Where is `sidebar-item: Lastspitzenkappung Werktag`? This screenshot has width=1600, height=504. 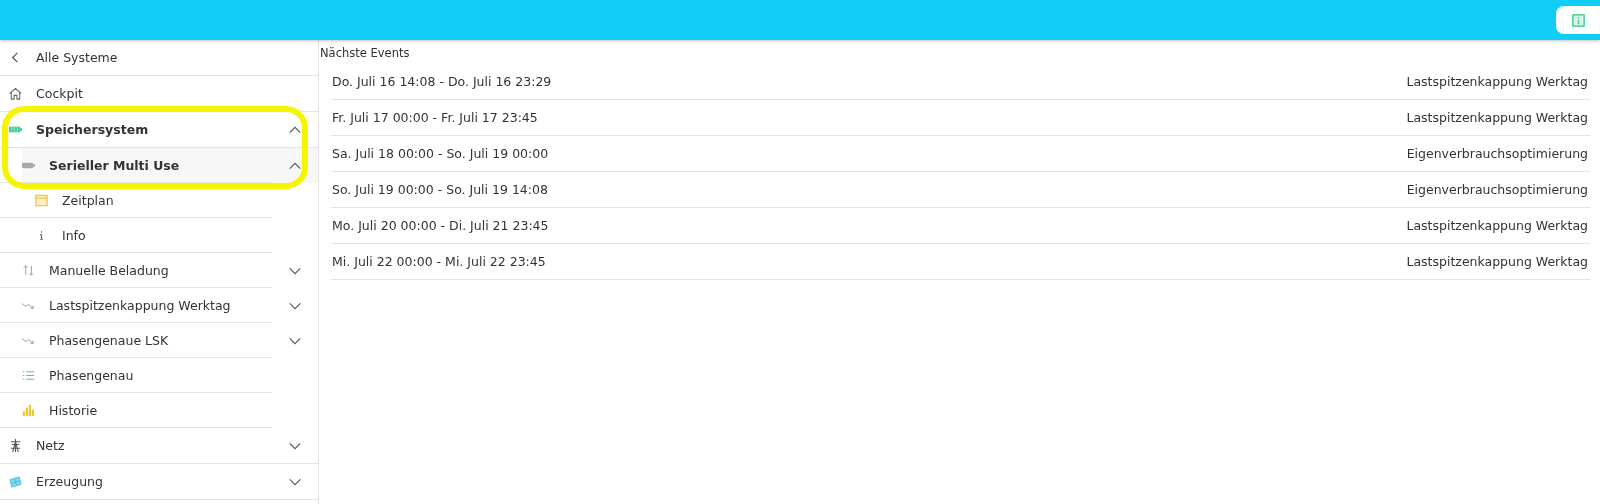 sidebar-item: Lastspitzenkappung Werktag is located at coordinates (140, 305).